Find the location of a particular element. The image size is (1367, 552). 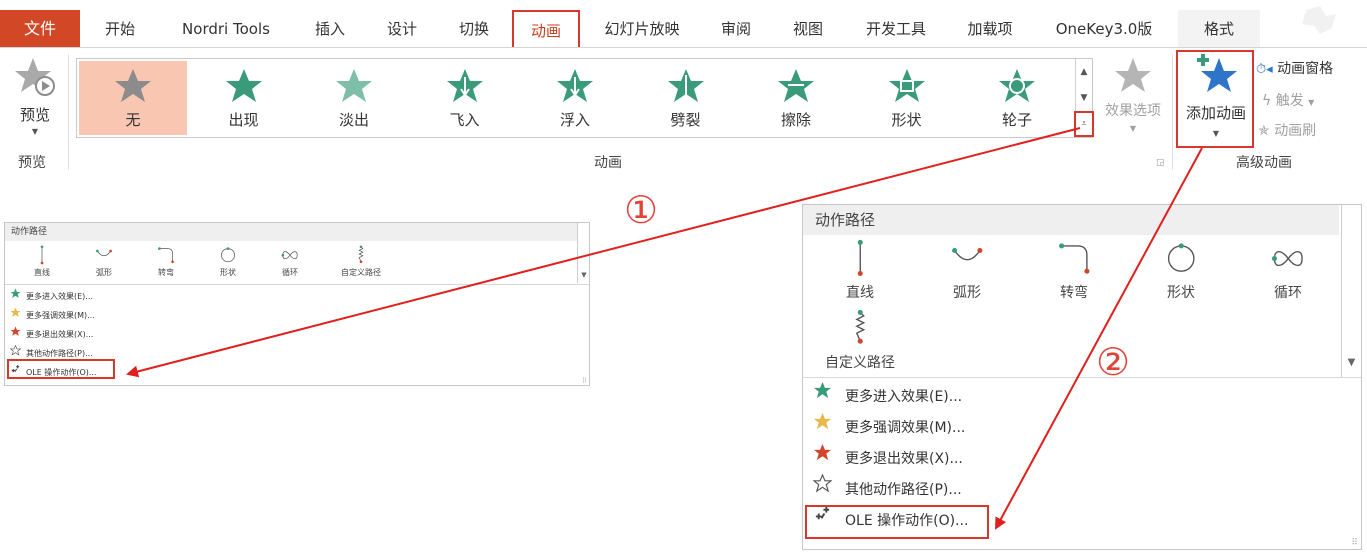

effect-options-button: 效果选项 ▼ is located at coordinates (1133, 99).